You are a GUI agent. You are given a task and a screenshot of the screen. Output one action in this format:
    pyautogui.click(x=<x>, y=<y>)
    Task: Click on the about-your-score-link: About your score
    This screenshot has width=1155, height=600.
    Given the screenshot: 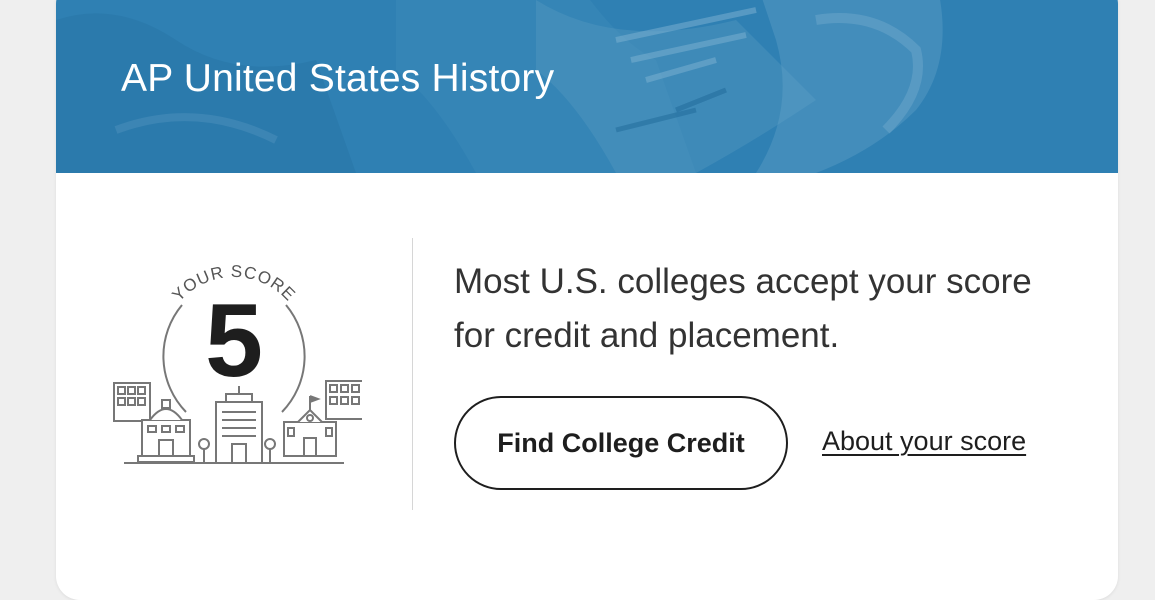 What is the action you would take?
    pyautogui.click(x=924, y=441)
    